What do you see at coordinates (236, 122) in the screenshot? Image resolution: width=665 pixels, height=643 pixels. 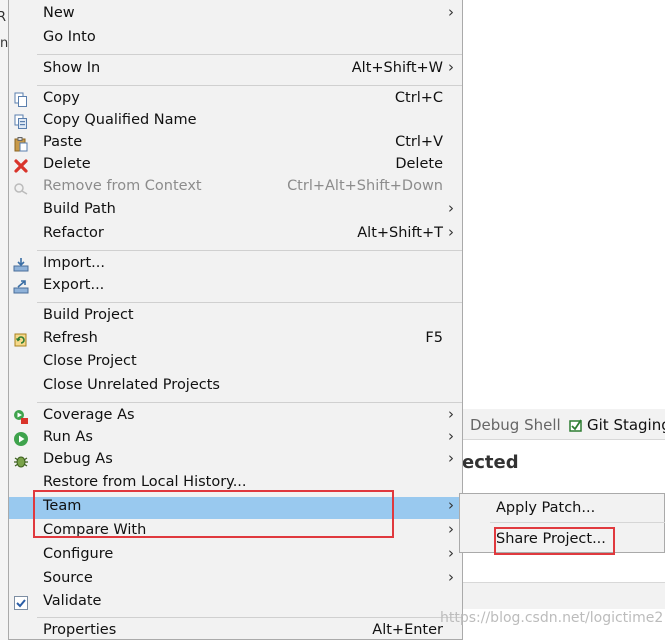 I see `menu-item-copy-qualified-name: Copy Qualified Name` at bounding box center [236, 122].